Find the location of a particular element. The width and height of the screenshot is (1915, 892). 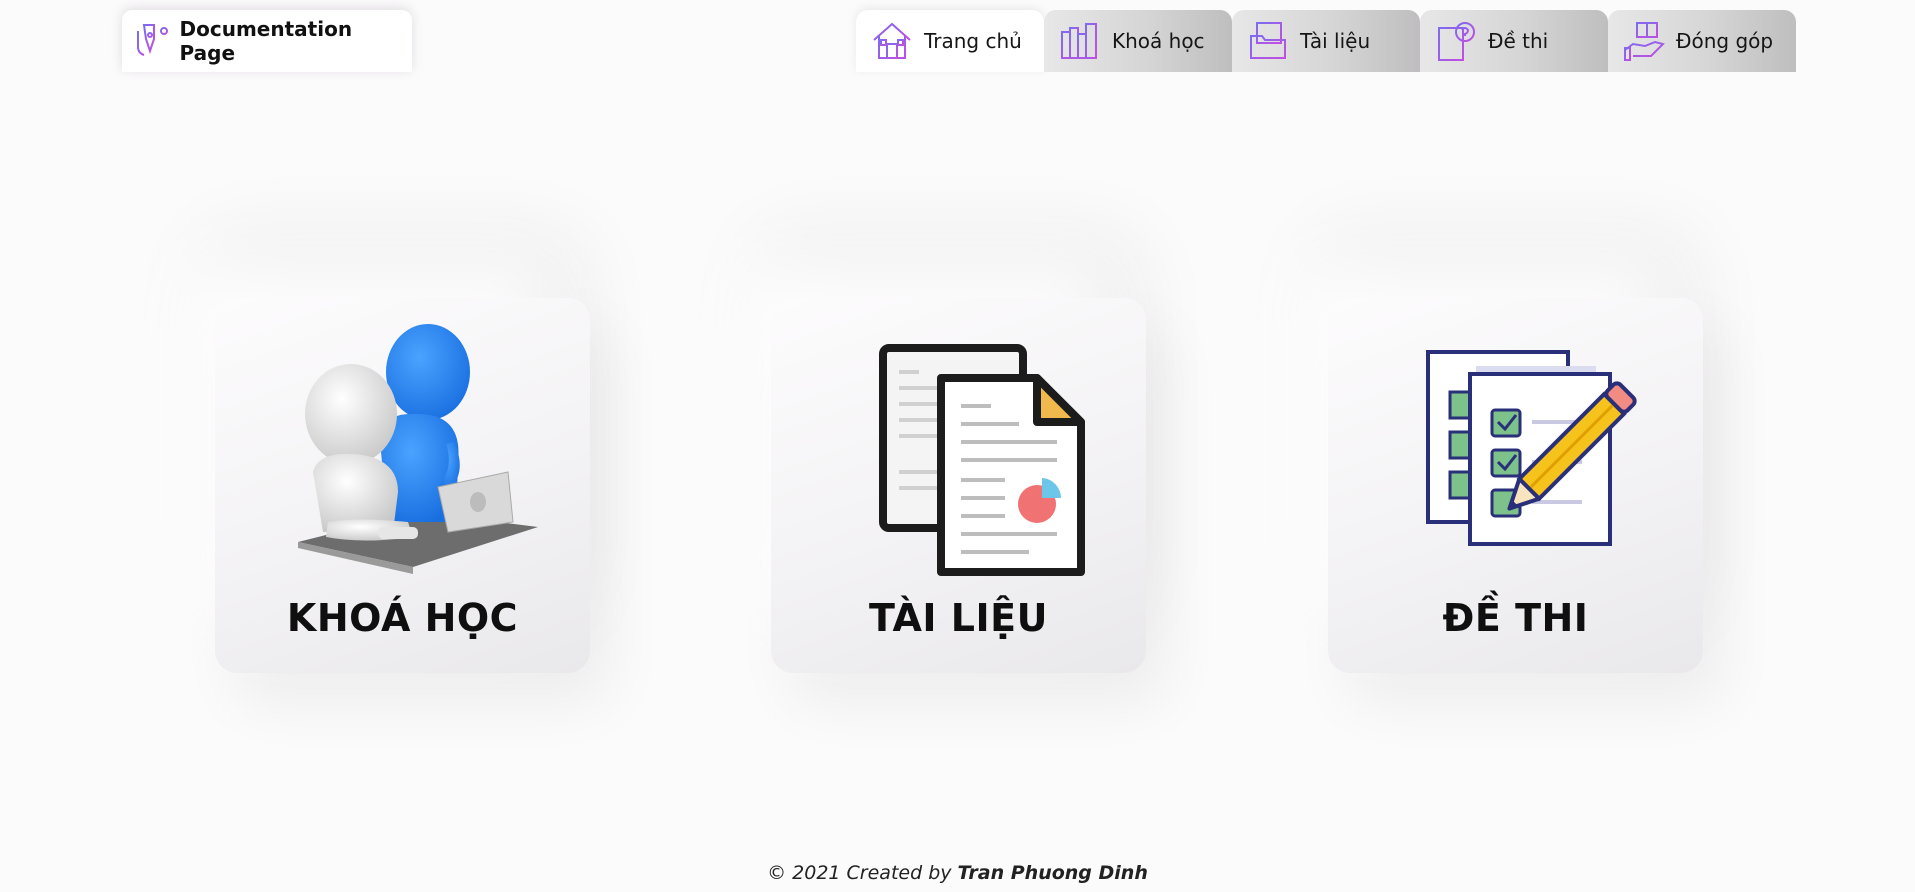

hand-contribute-icon is located at coordinates (1644, 41).